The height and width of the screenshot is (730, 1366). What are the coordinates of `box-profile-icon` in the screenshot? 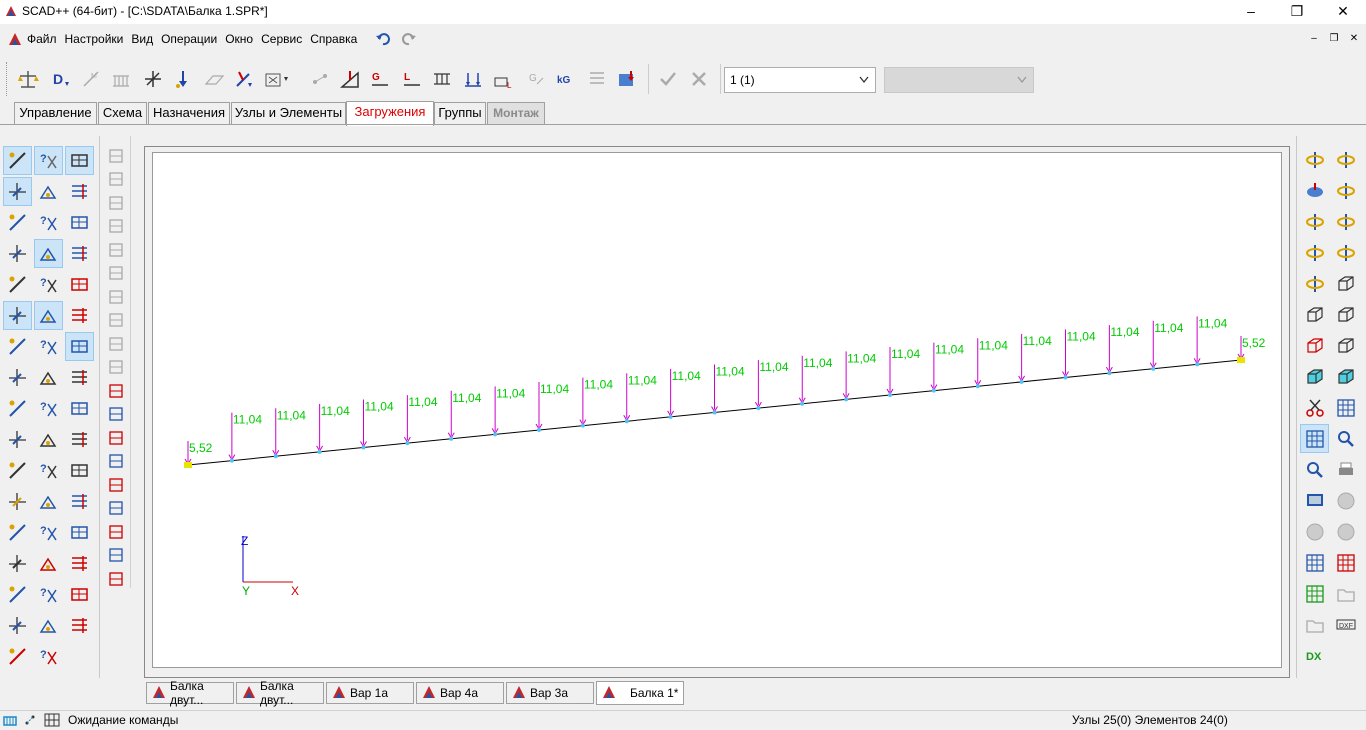 It's located at (79, 594).